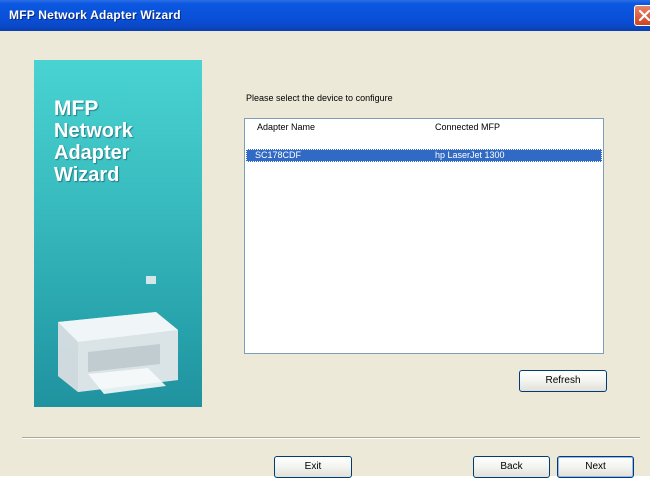  I want to click on list-header: Adapter Name Connected MFP, so click(424, 127).